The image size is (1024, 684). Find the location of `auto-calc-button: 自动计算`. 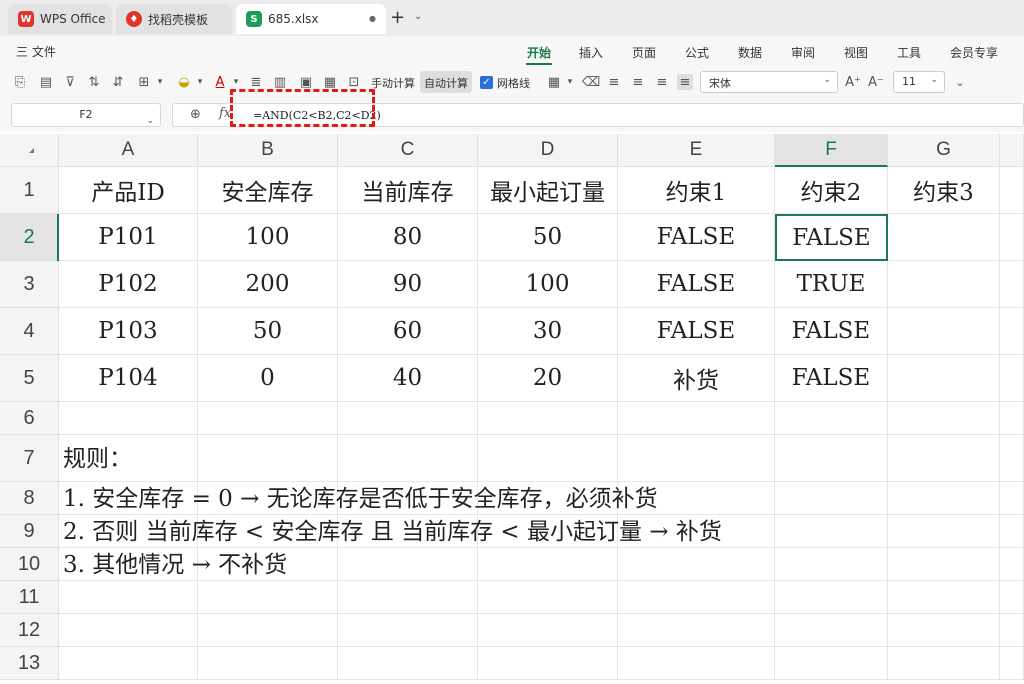

auto-calc-button: 自动计算 is located at coordinates (446, 83).